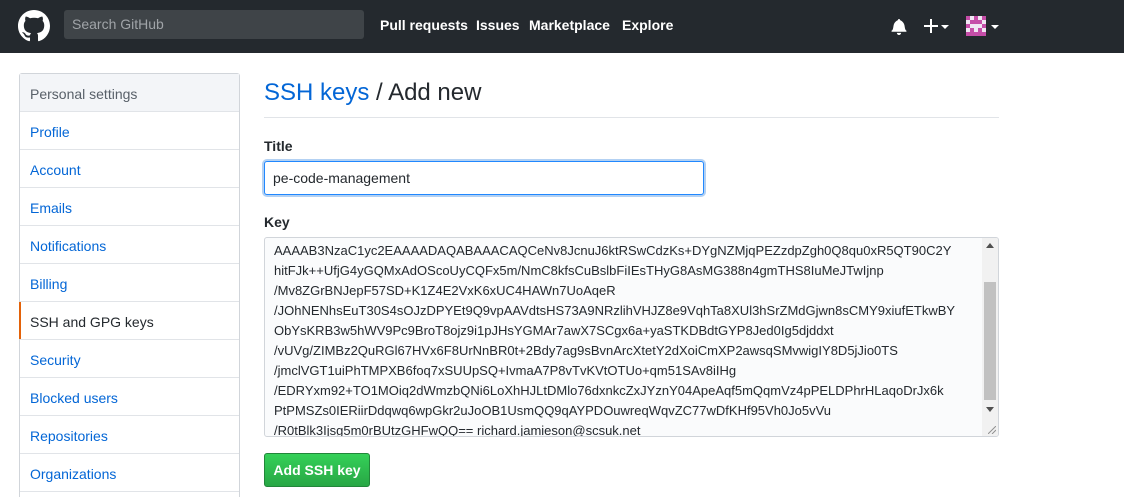 This screenshot has width=1124, height=497. Describe the element at coordinates (278, 146) in the screenshot. I see `title-field-label: Title` at that location.